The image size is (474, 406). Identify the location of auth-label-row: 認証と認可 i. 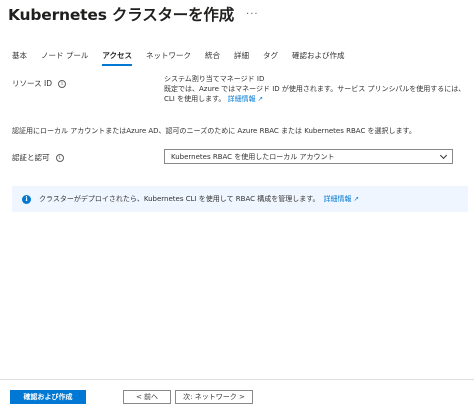
(38, 157).